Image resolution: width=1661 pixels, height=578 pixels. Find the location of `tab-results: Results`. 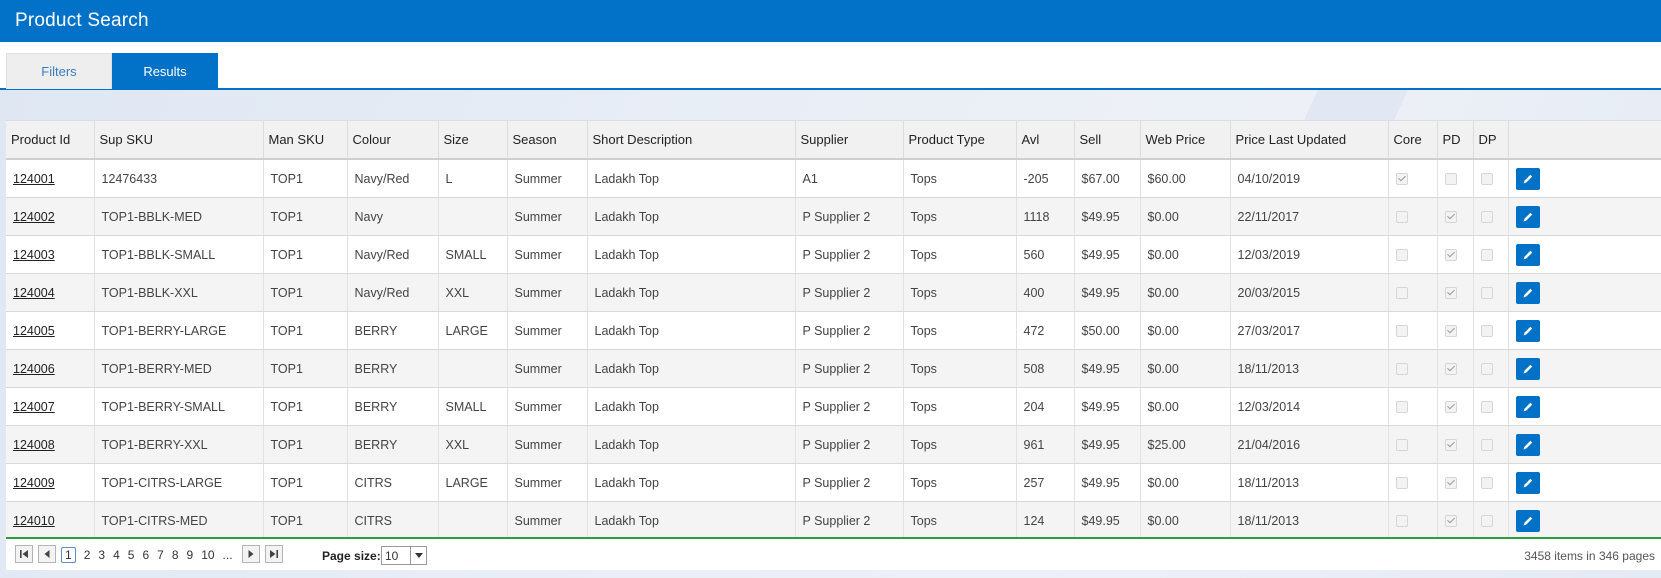

tab-results: Results is located at coordinates (165, 71).